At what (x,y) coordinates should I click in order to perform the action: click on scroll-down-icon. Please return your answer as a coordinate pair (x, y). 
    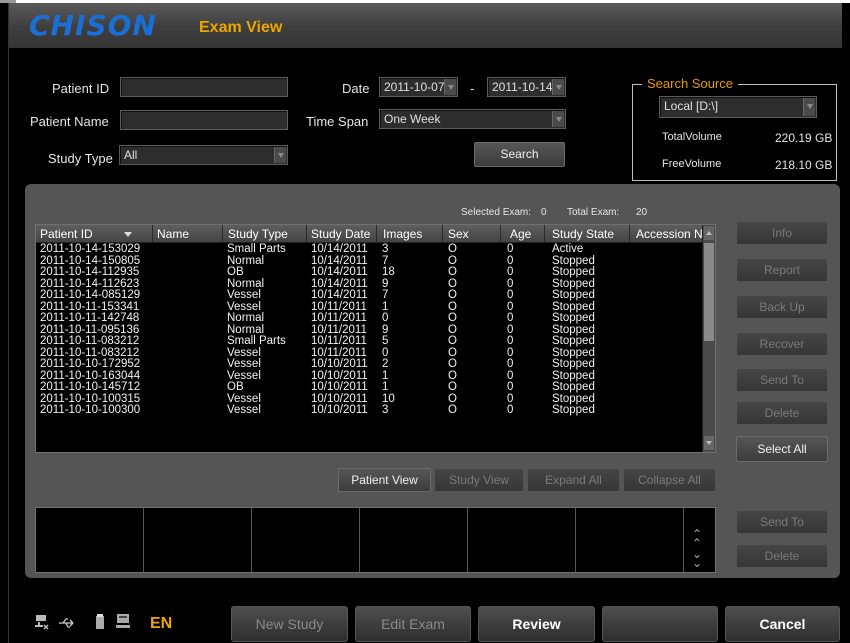
    Looking at the image, I should click on (709, 443).